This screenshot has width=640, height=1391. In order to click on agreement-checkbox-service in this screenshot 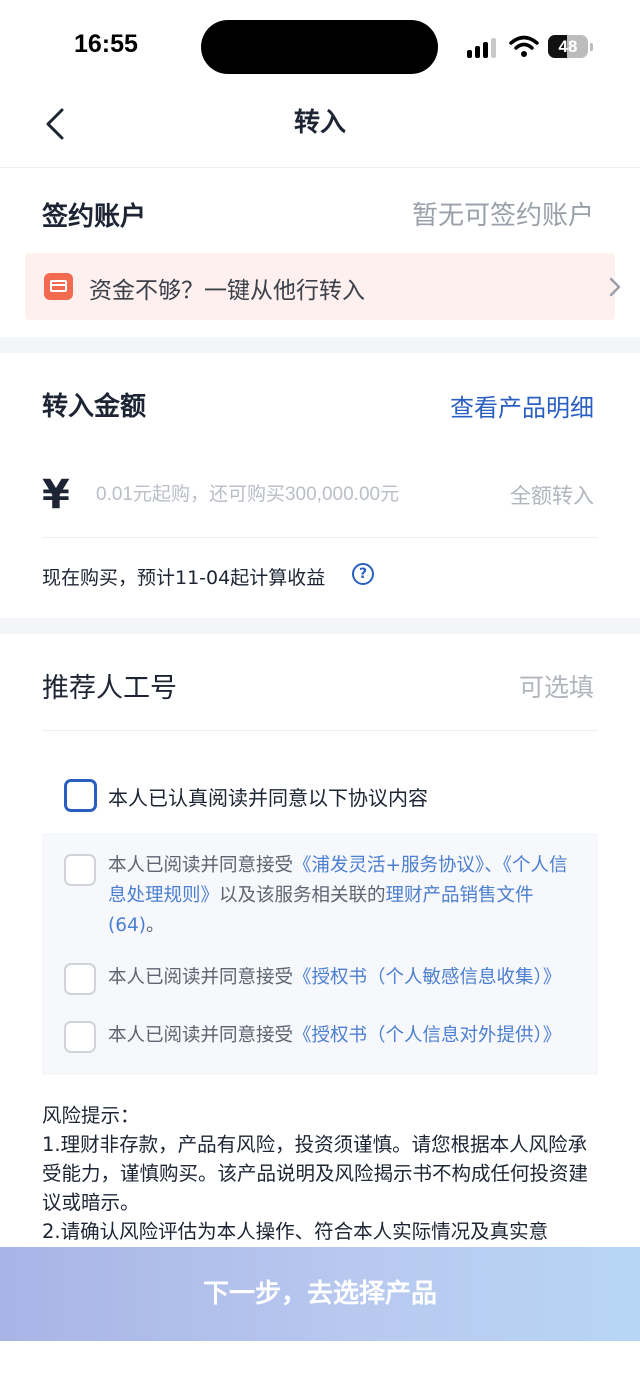, I will do `click(80, 870)`.